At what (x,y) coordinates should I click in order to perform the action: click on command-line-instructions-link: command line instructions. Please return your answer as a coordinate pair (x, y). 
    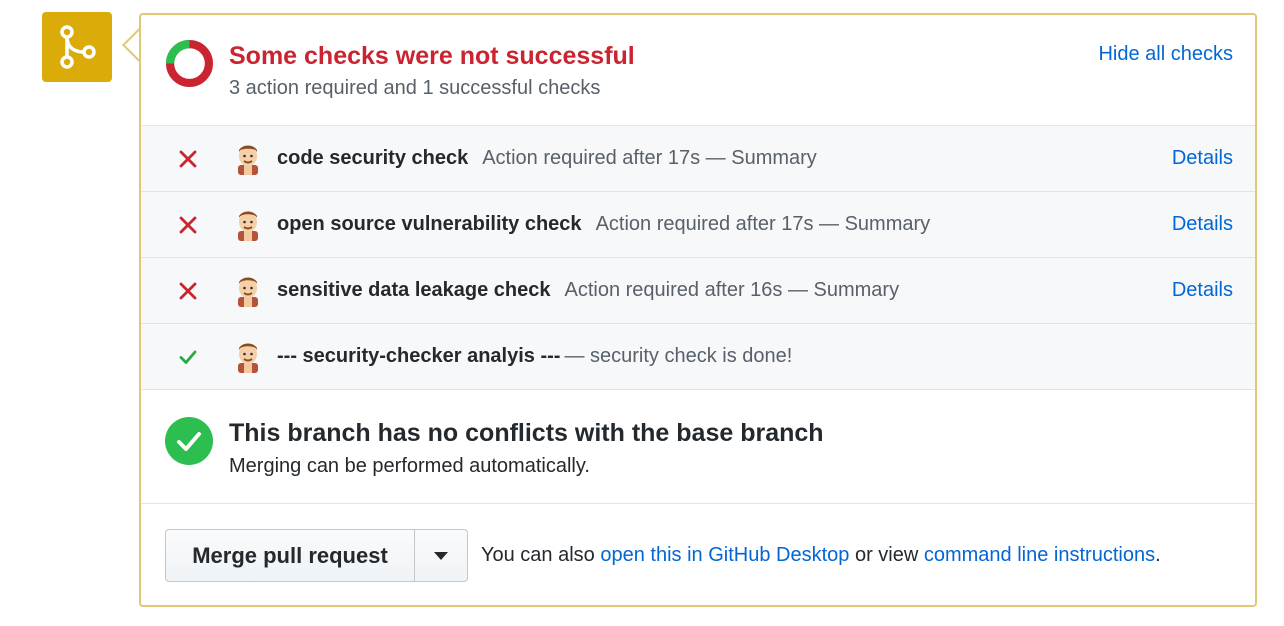
    Looking at the image, I should click on (1039, 555).